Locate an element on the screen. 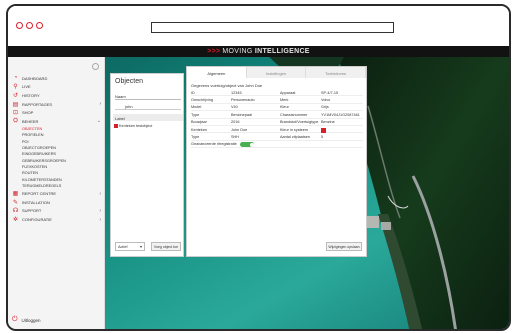 The height and width of the screenshot is (333, 517). field-value: Grijs is located at coordinates (325, 107).